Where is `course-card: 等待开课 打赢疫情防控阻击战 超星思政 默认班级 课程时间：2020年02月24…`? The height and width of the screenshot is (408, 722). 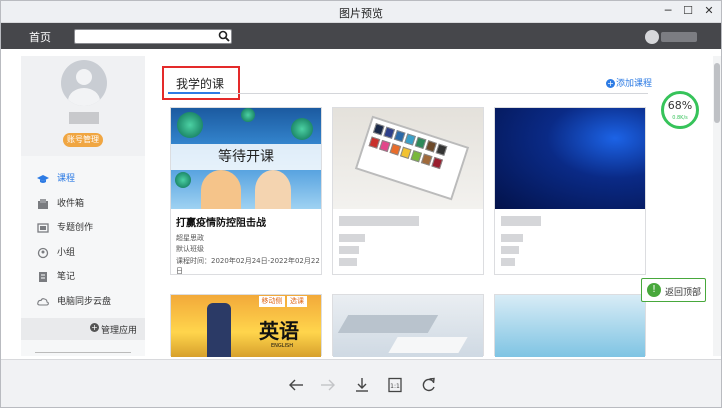 course-card: 等待开课 打赢疫情防控阻击战 超星思政 默认班级 课程时间：2020年02月24… is located at coordinates (246, 191).